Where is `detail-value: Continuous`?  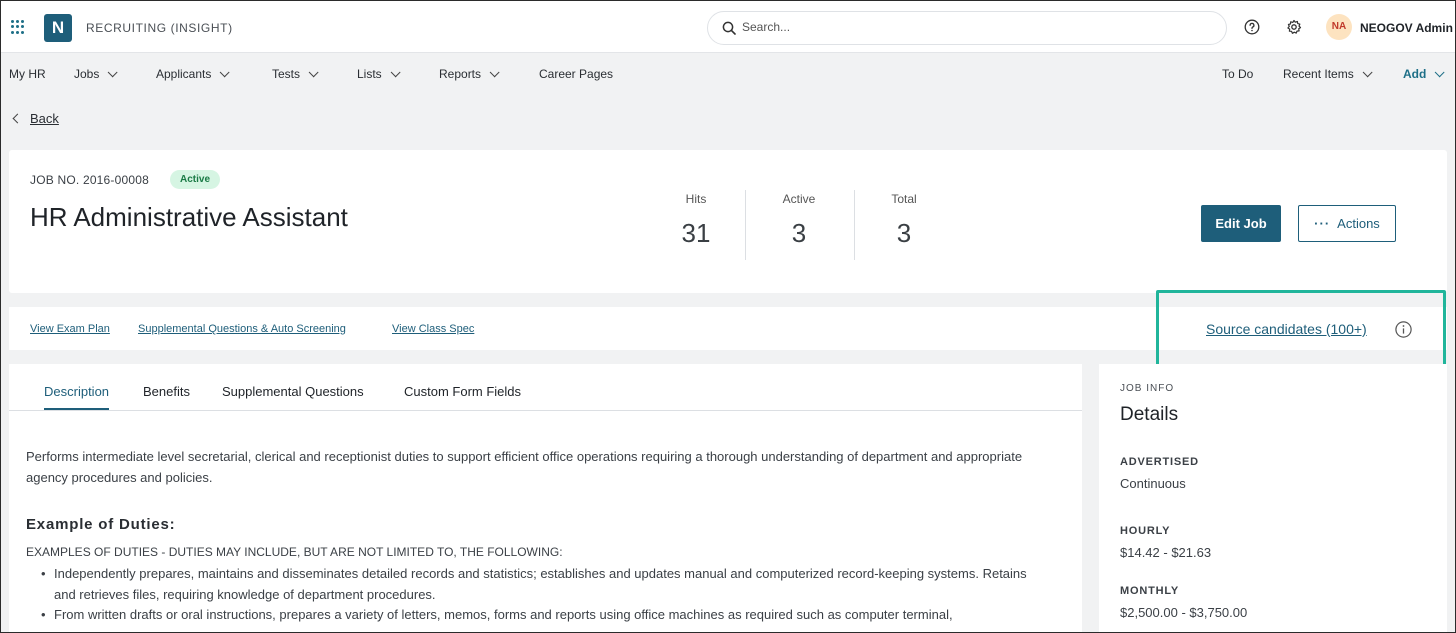 detail-value: Continuous is located at coordinates (1153, 483).